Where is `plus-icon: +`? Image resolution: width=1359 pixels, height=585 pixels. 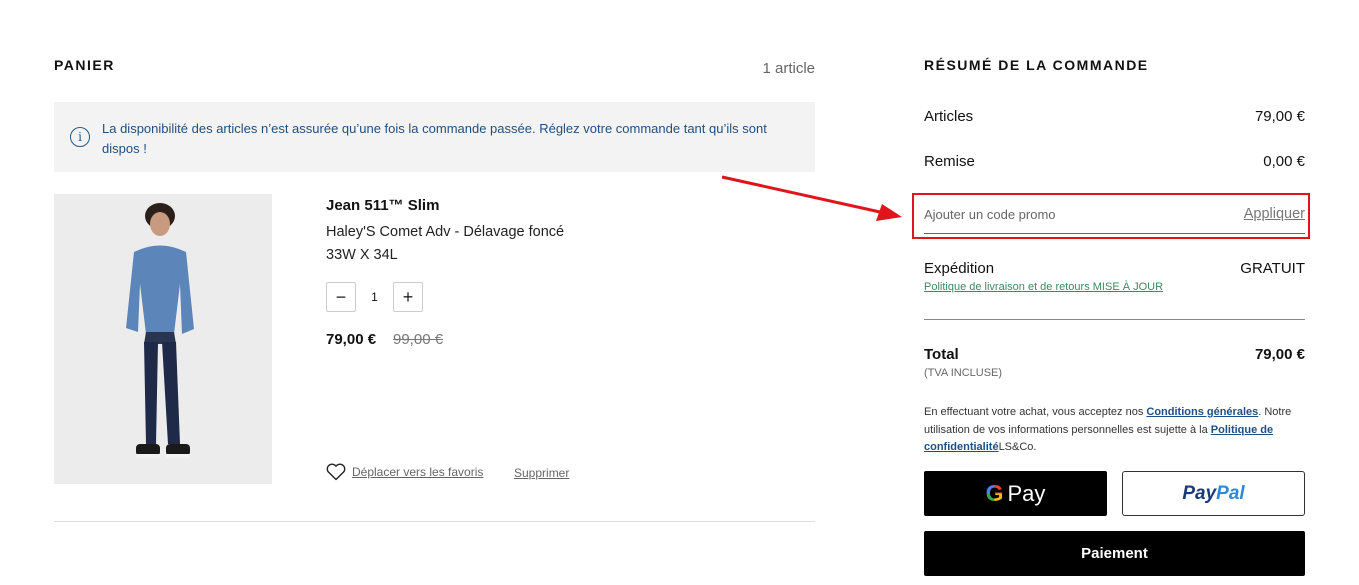
plus-icon: + is located at coordinates (408, 296).